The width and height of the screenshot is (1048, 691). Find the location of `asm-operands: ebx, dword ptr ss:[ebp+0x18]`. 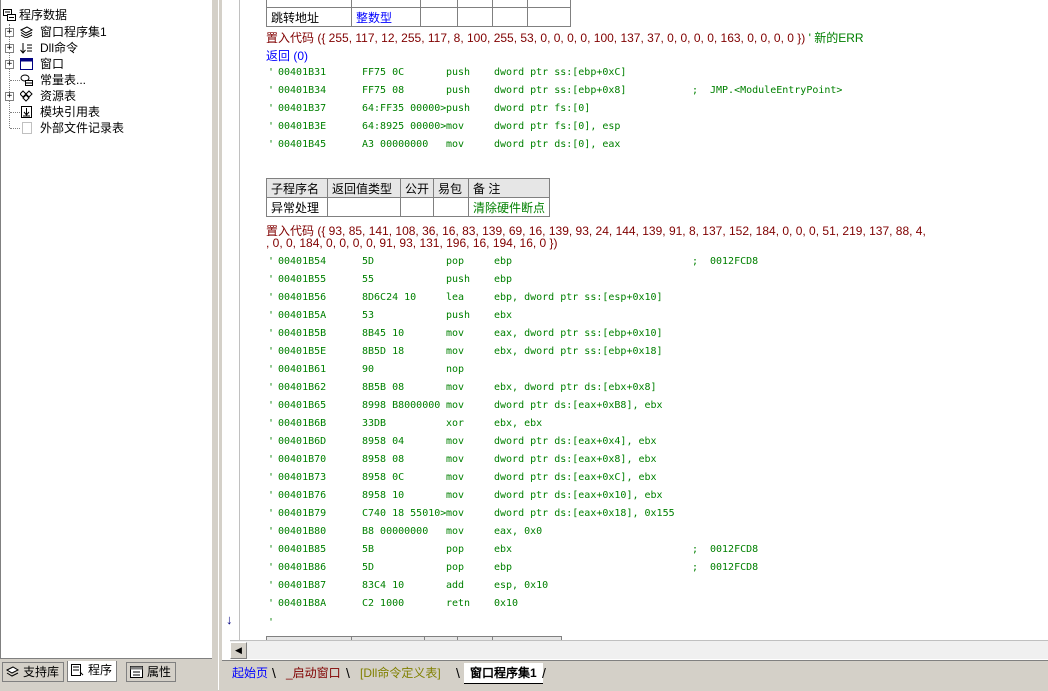

asm-operands: ebx, dword ptr ss:[ebp+0x18] is located at coordinates (578, 351).